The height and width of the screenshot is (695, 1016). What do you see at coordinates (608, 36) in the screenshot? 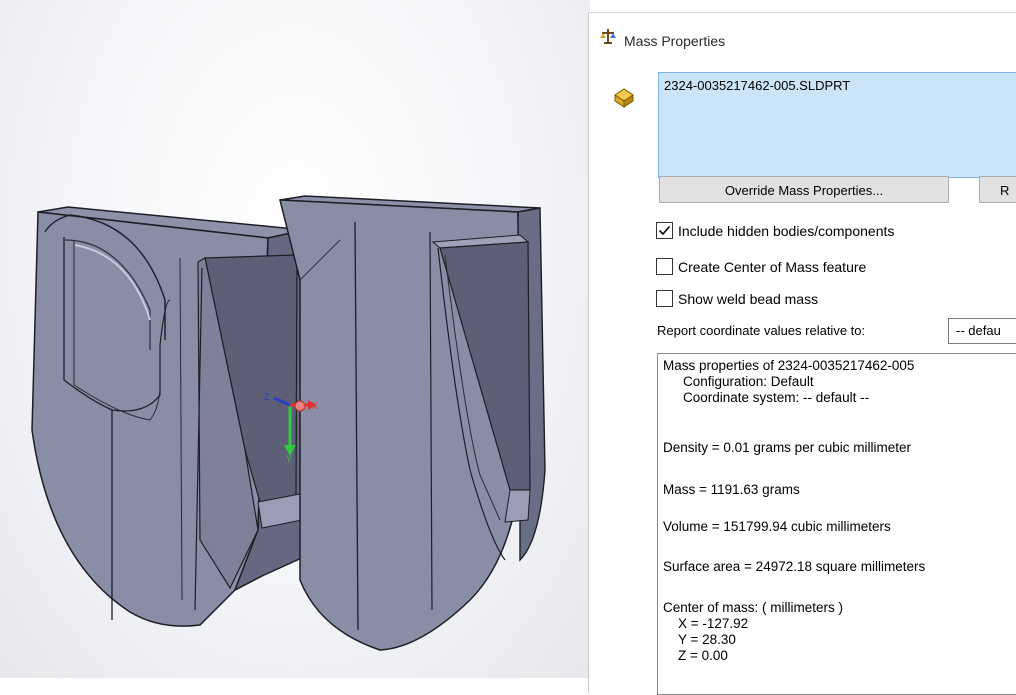
I see `scale-icon` at bounding box center [608, 36].